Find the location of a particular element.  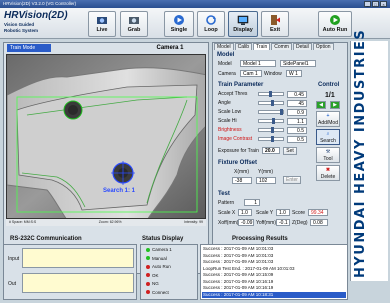

tab-train: Train is located at coordinates (262, 46).